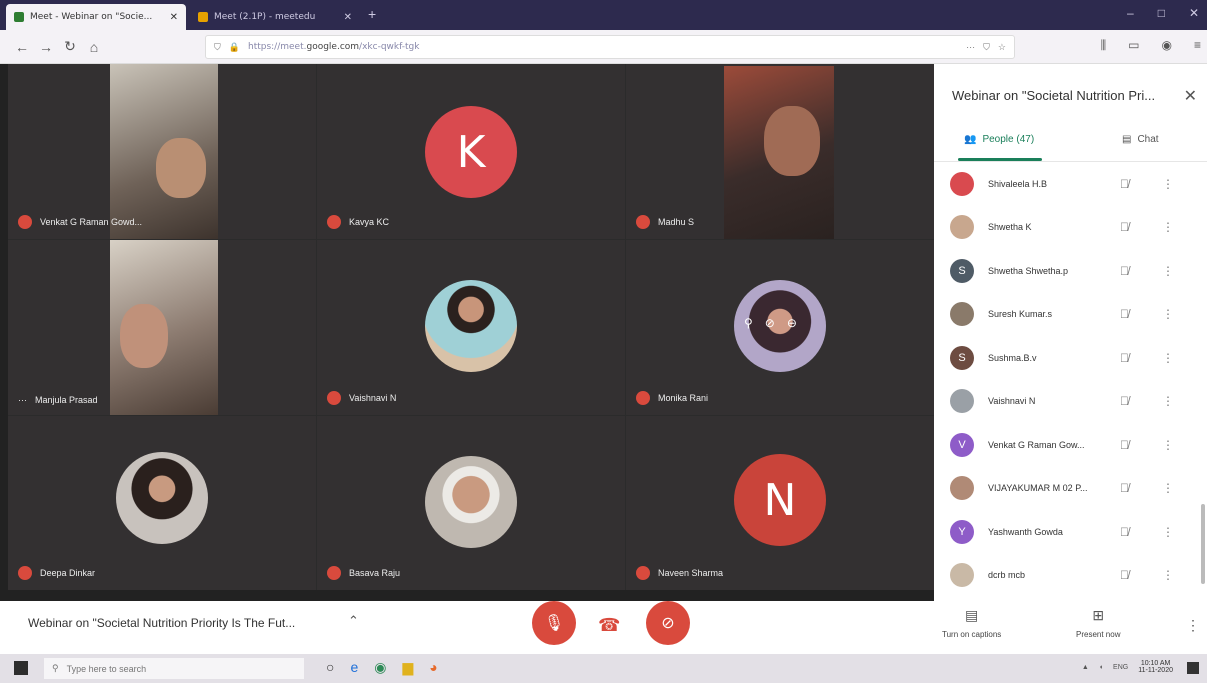 The width and height of the screenshot is (1207, 683). Describe the element at coordinates (22, 47) in the screenshot. I see `back-icon: ←` at that location.